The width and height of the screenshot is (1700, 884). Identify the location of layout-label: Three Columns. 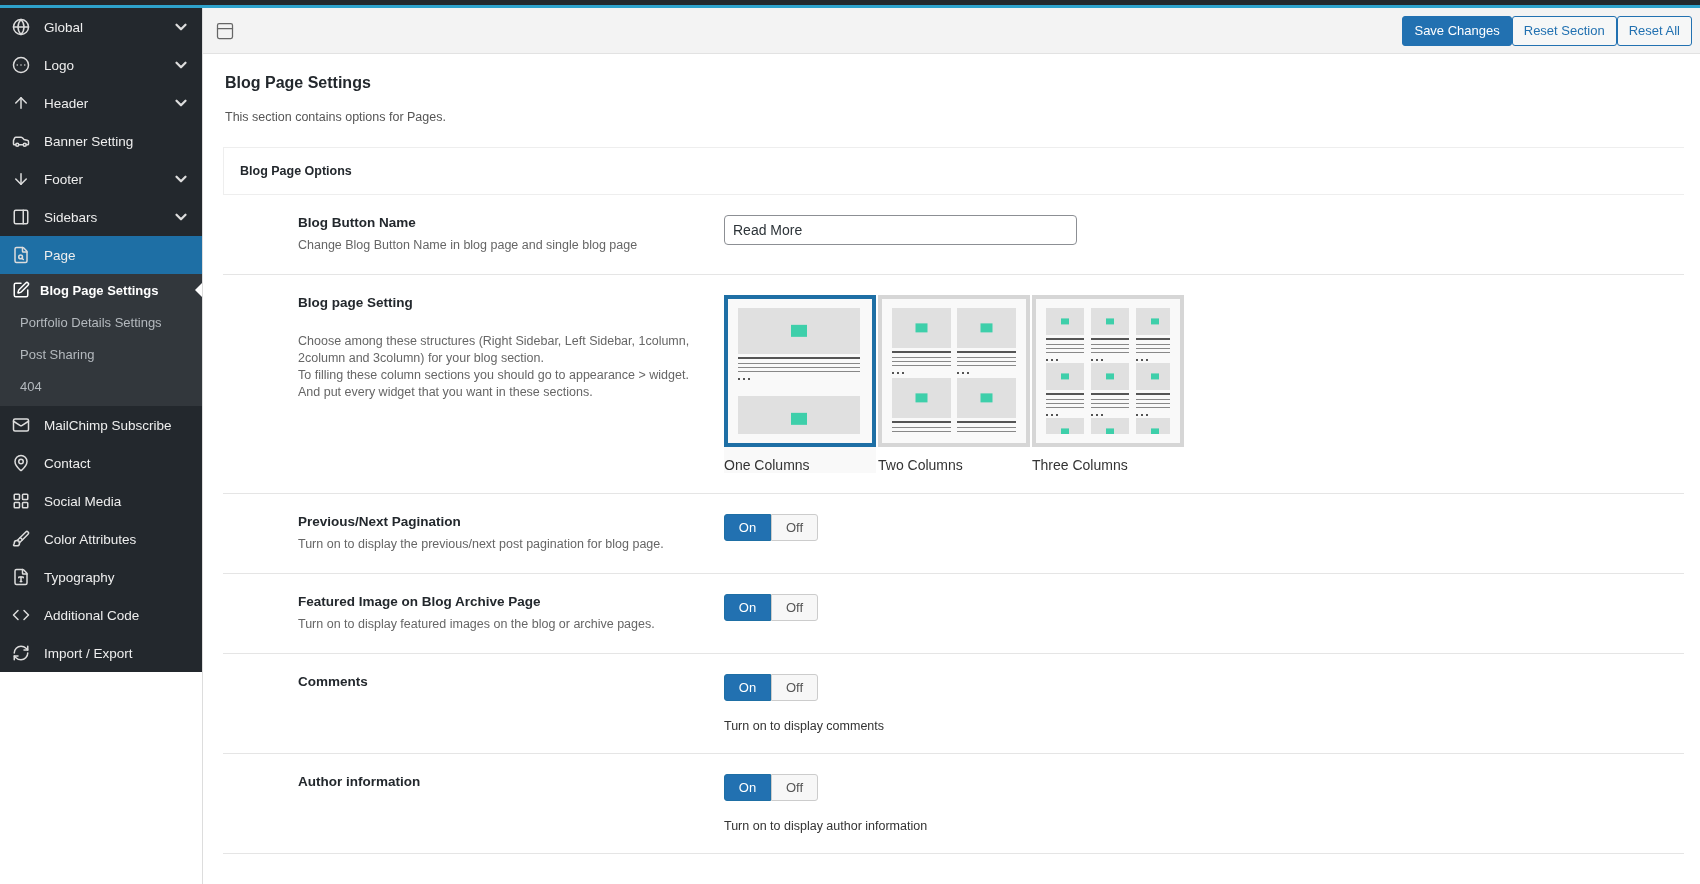
(1080, 465).